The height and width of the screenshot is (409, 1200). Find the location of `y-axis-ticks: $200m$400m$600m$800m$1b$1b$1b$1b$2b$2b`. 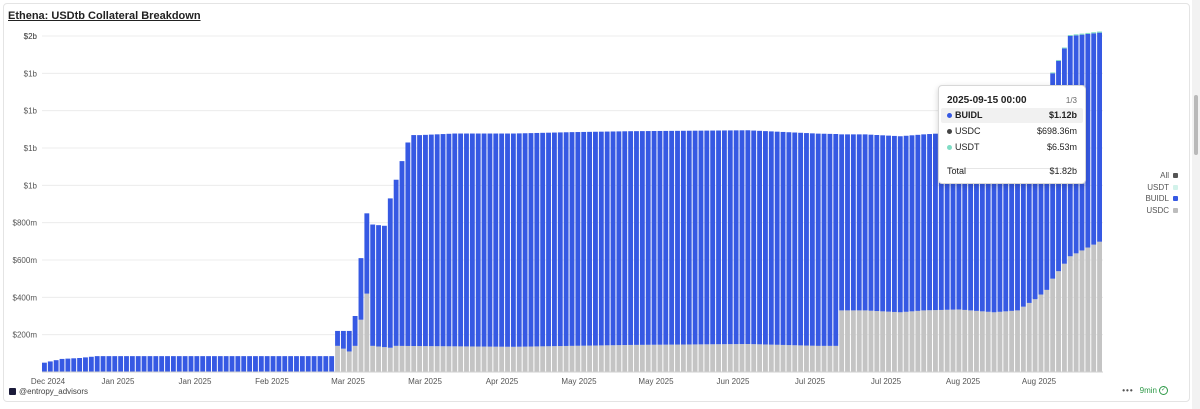

y-axis-ticks: $200m$400m$600m$800m$1b$1b$1b$1b$2b$2b is located at coordinates (25, 186).